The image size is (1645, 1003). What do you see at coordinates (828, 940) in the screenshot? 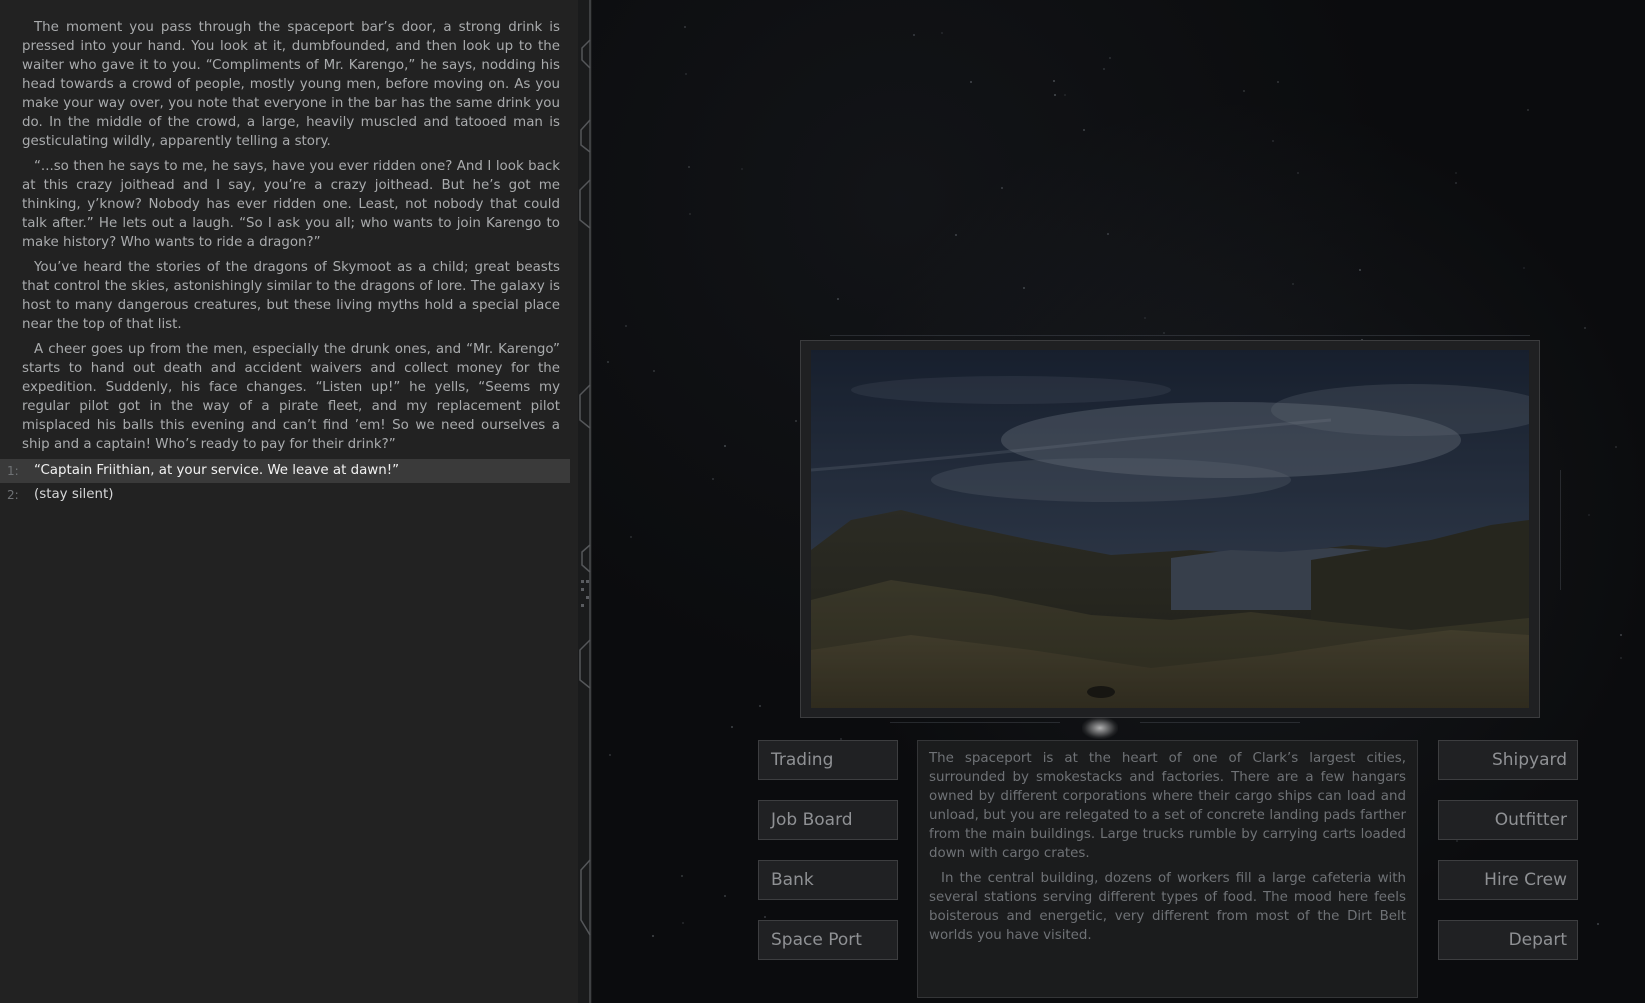
I see `space-port-button: Space Port` at bounding box center [828, 940].